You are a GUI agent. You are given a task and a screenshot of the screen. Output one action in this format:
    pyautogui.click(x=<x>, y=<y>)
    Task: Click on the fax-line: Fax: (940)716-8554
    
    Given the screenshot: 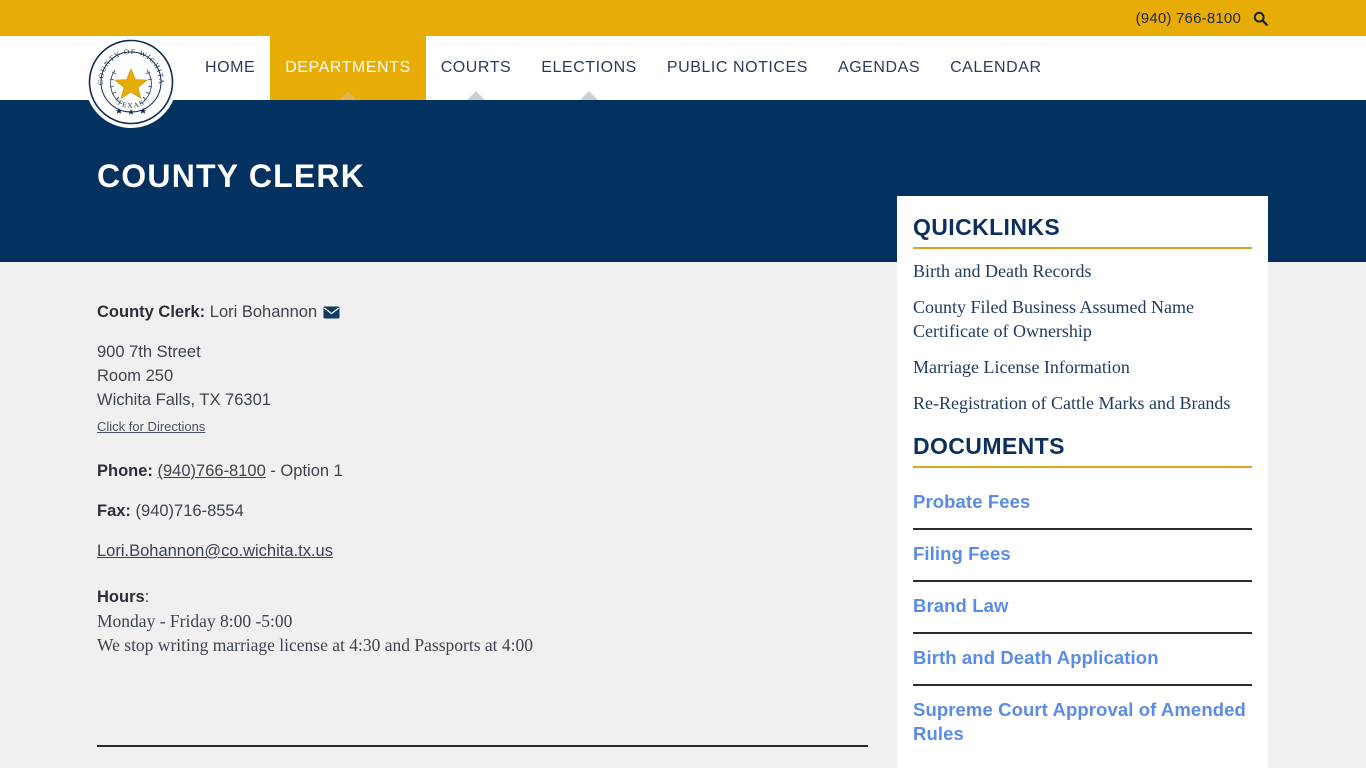 What is the action you would take?
    pyautogui.click(x=484, y=511)
    